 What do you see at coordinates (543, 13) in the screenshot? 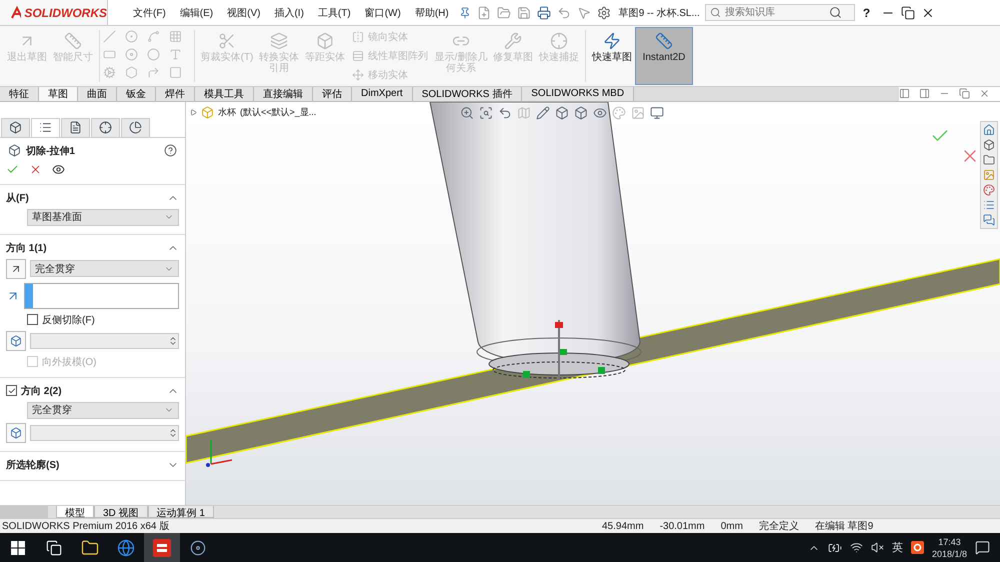
I see `printer-icon` at bounding box center [543, 13].